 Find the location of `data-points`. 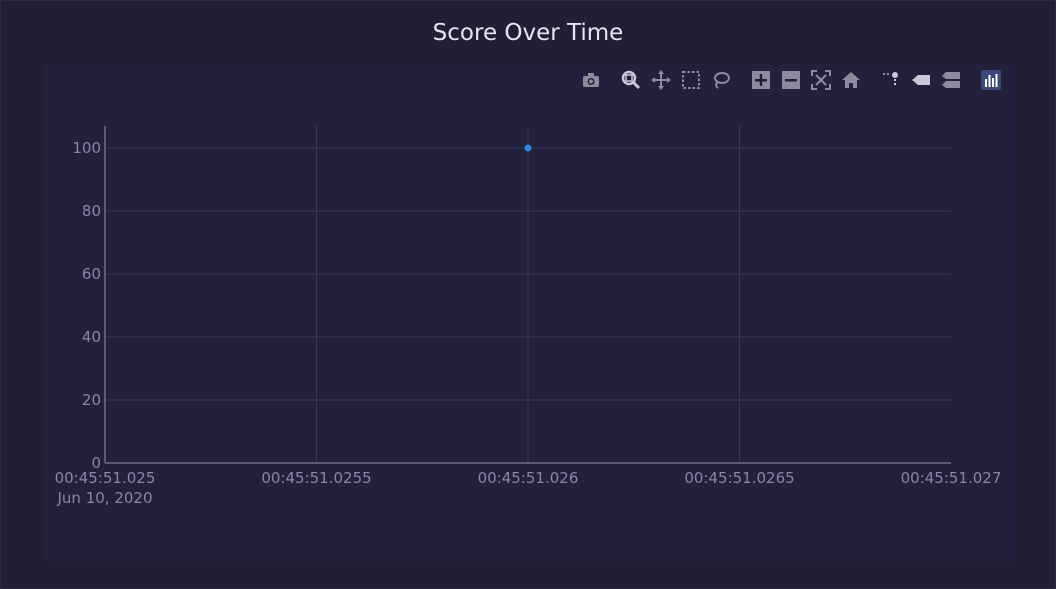

data-points is located at coordinates (528, 148).